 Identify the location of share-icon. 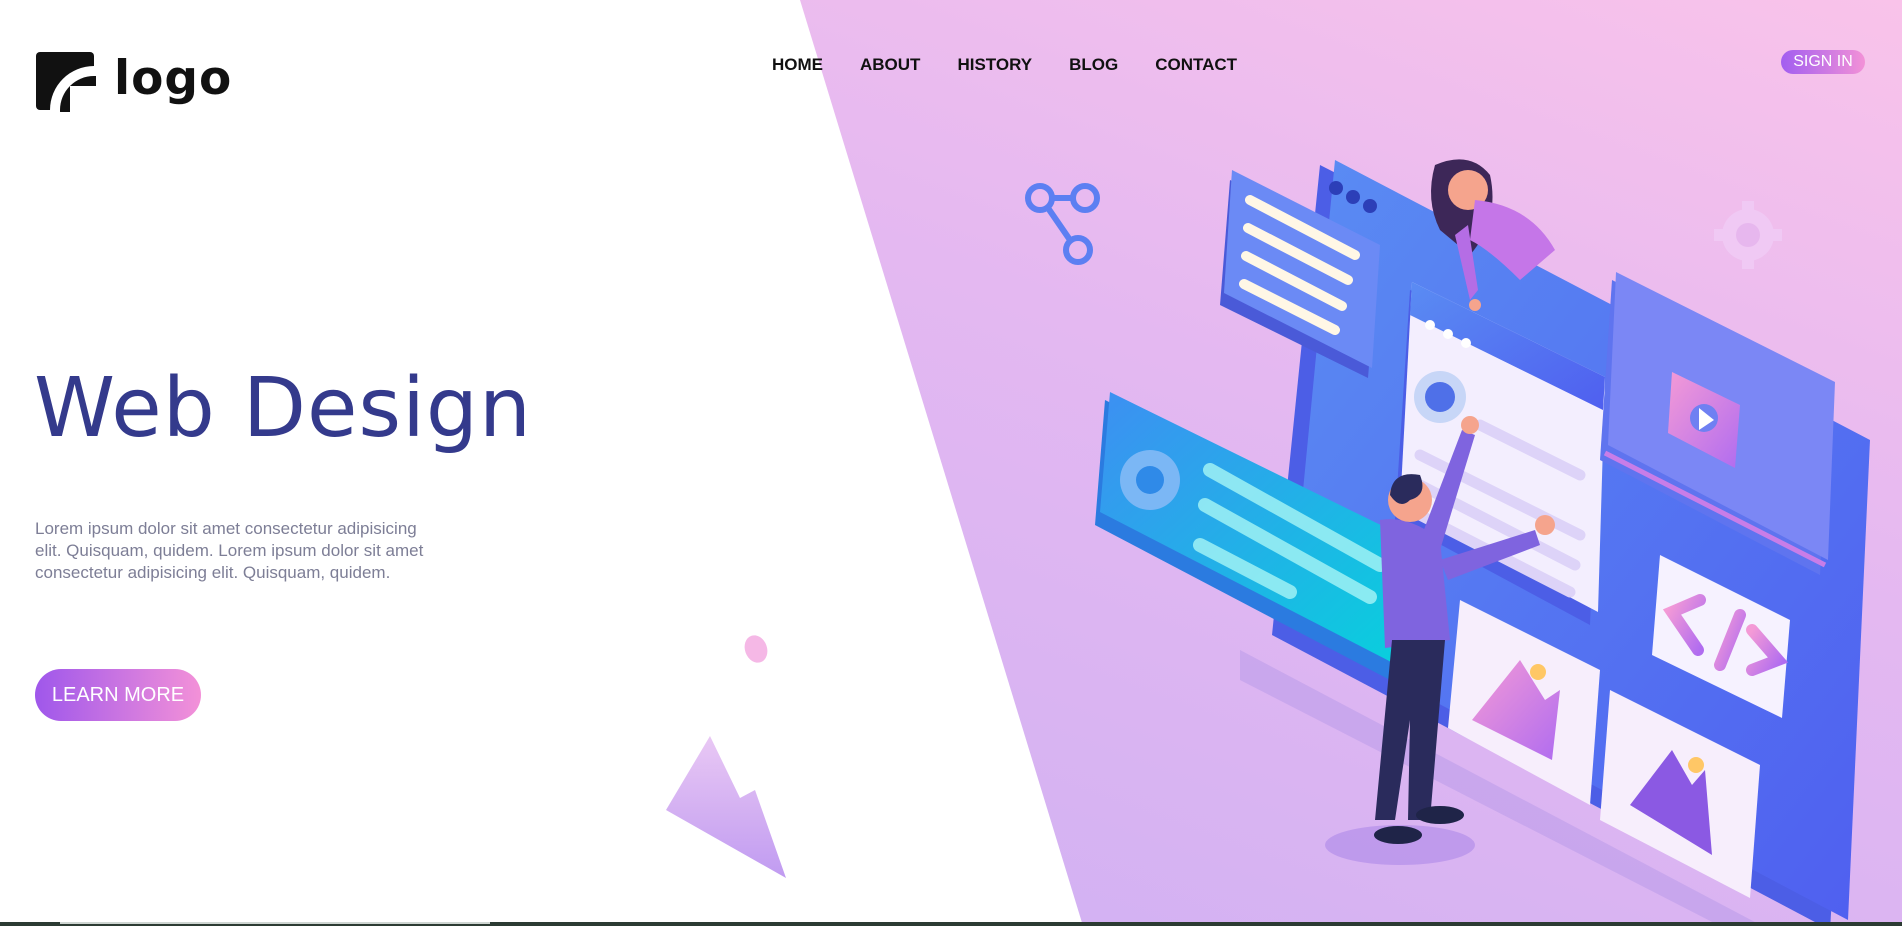
(1062, 224).